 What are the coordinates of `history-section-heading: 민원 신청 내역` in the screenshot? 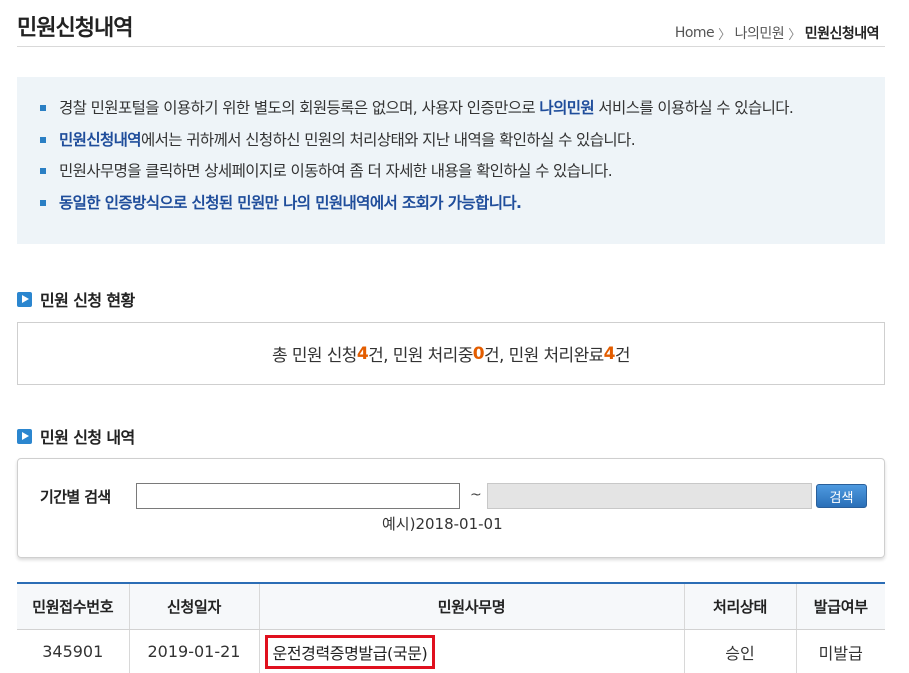 It's located at (76, 436).